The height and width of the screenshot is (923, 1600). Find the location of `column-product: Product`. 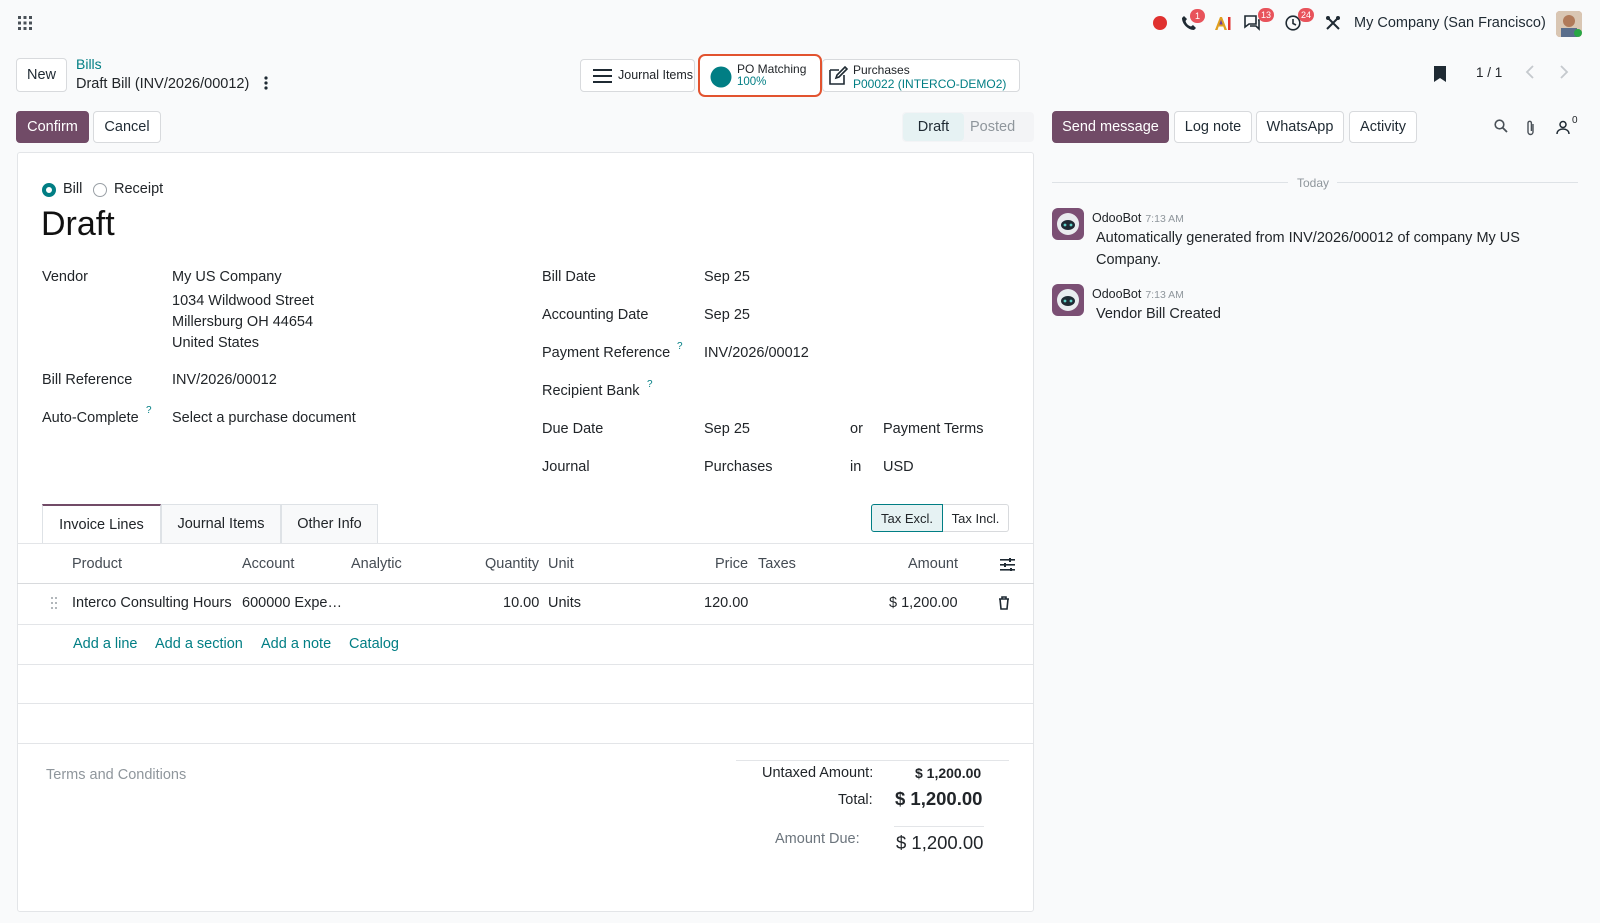

column-product: Product is located at coordinates (97, 564).